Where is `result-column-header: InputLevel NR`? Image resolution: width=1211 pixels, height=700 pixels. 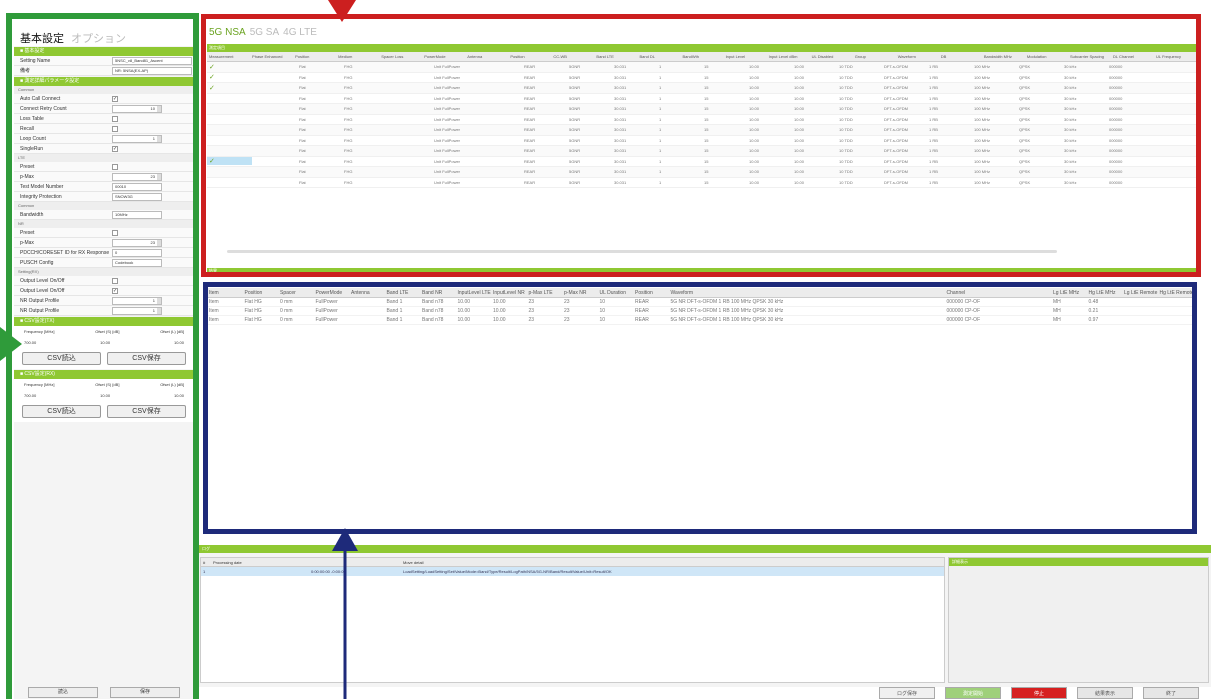
result-column-header: InputLevel NR is located at coordinates (509, 293).